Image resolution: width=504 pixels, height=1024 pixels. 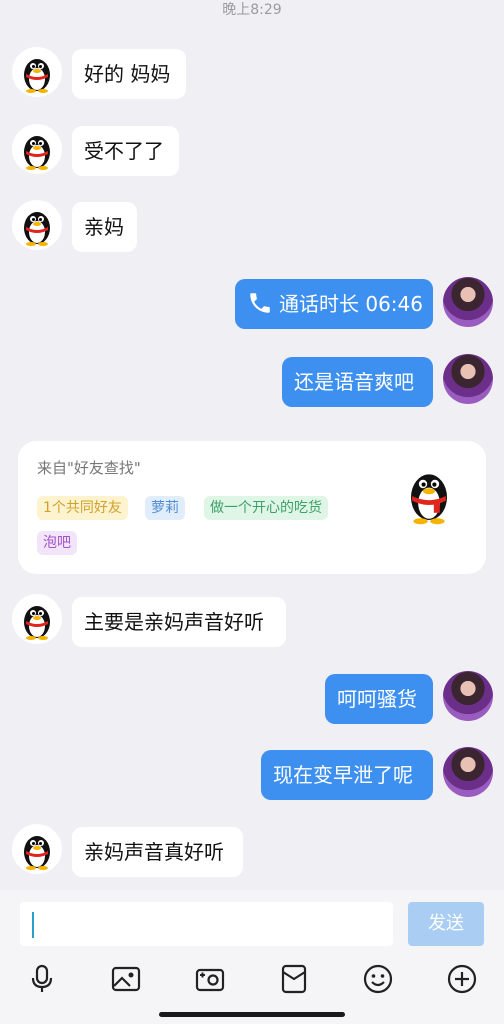 What do you see at coordinates (266, 508) in the screenshot?
I see `tag-item: 做一个开心的吃货` at bounding box center [266, 508].